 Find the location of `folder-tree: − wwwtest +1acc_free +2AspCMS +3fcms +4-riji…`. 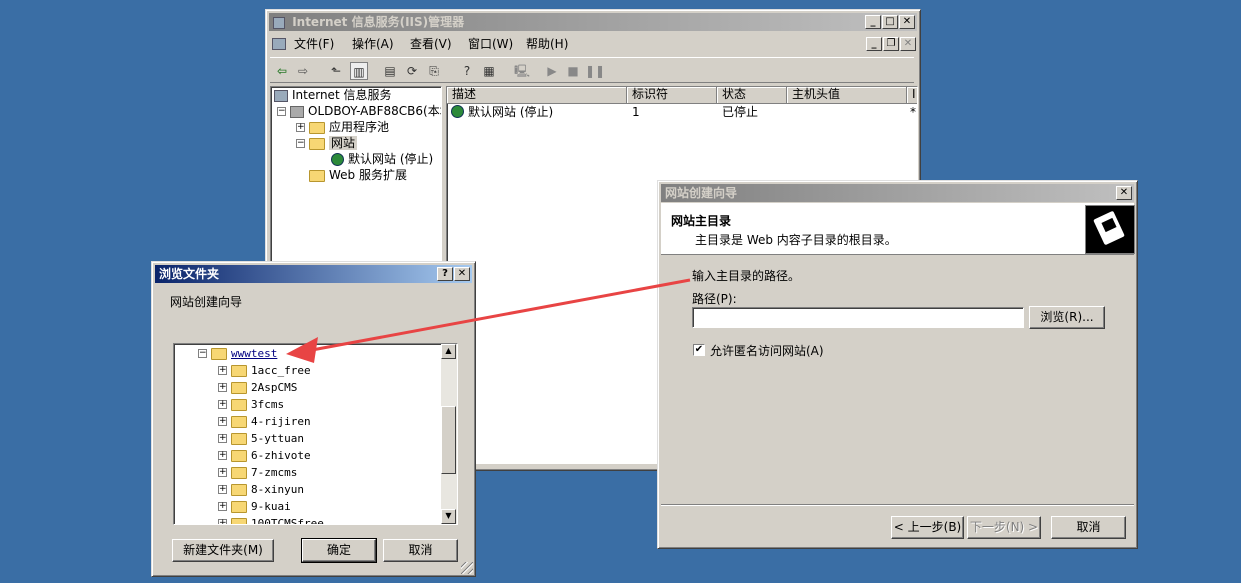

folder-tree: − wwwtest +1acc_free +2AspCMS +3fcms +4-riji… is located at coordinates (315, 434).